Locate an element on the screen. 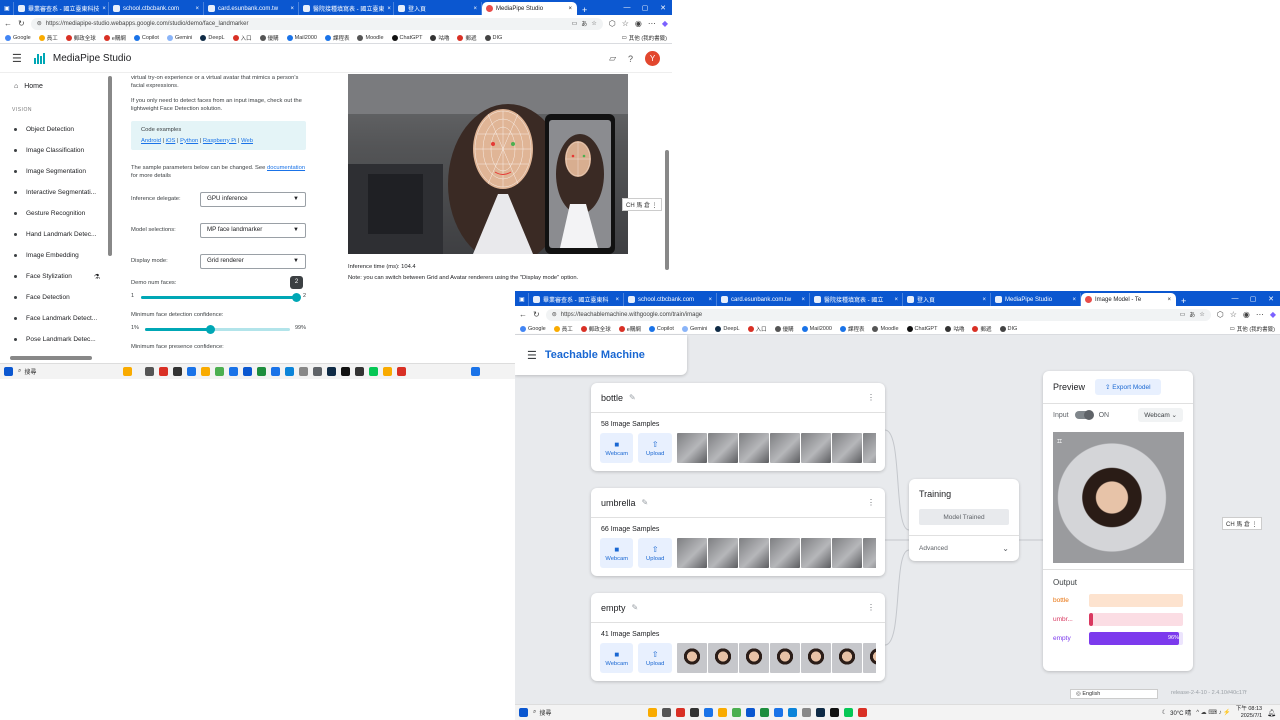  edge-icon is located at coordinates (792, 712).